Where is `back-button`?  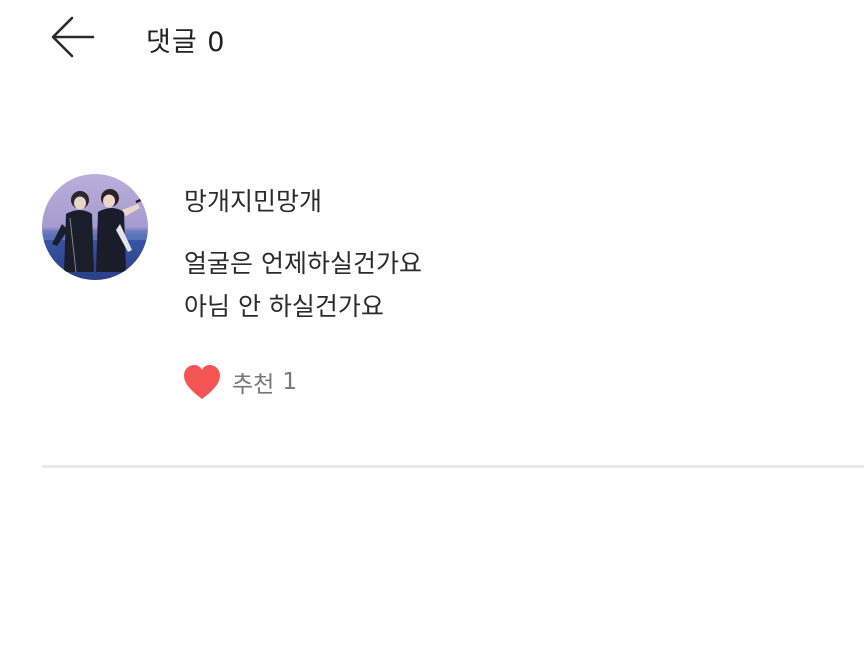 back-button is located at coordinates (72, 37).